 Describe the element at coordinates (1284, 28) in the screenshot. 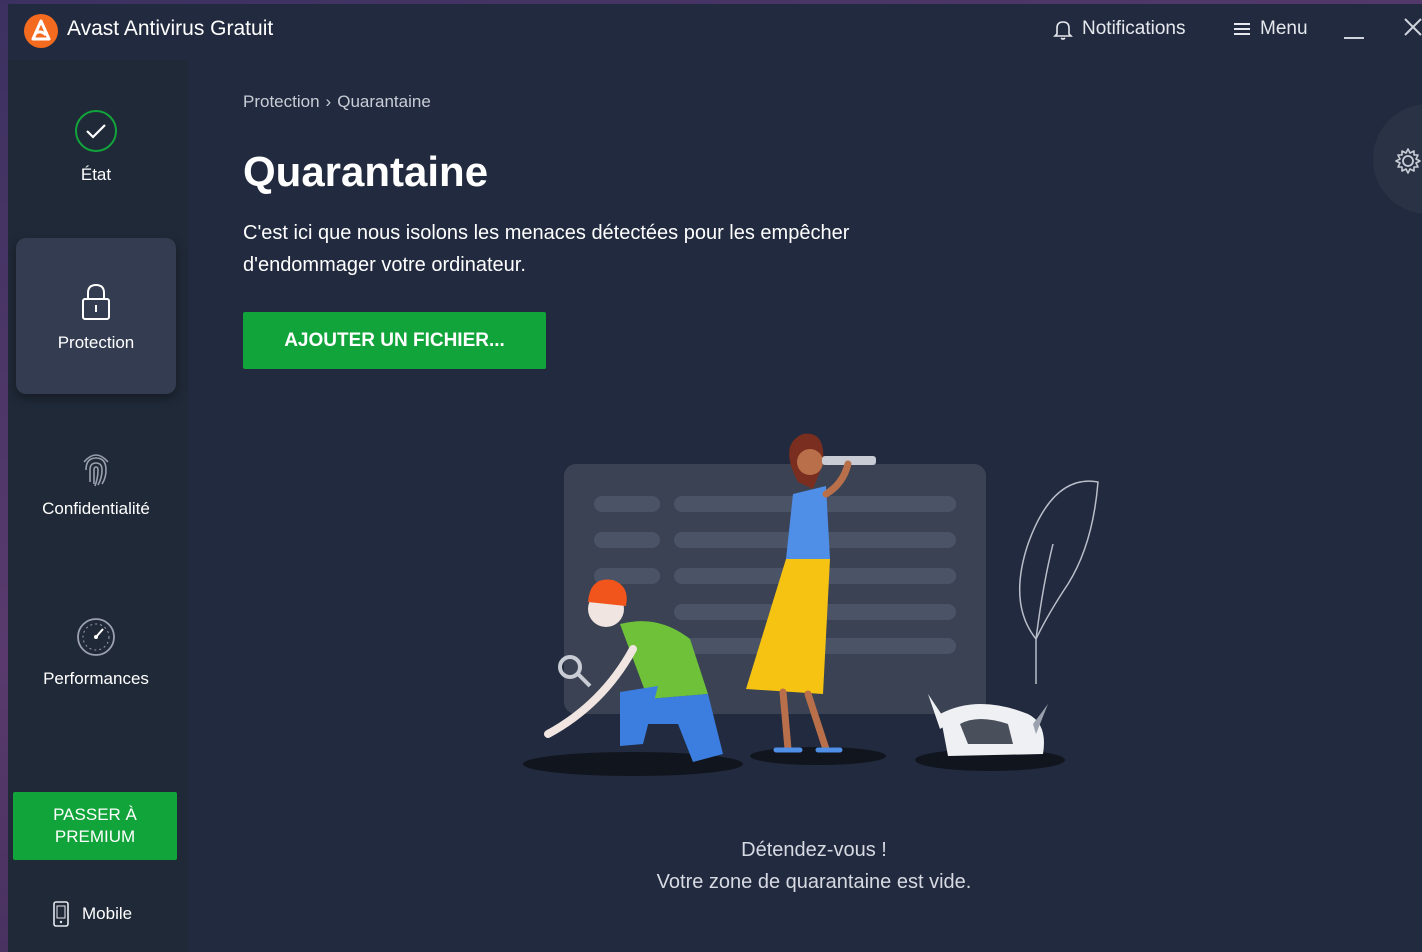

I see `menu-label: Menu` at that location.